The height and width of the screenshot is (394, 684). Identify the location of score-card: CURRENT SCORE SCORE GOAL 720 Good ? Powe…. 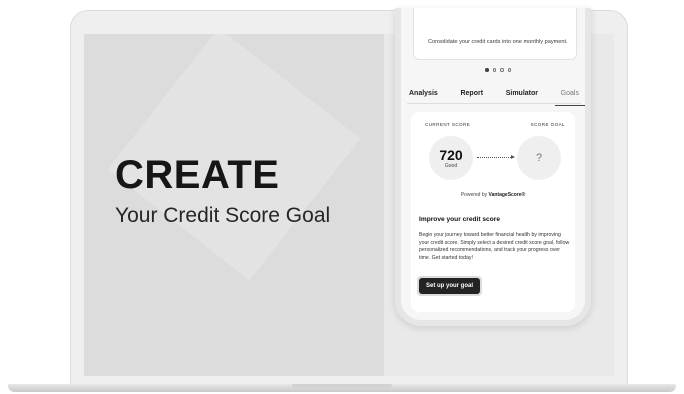
(493, 212).